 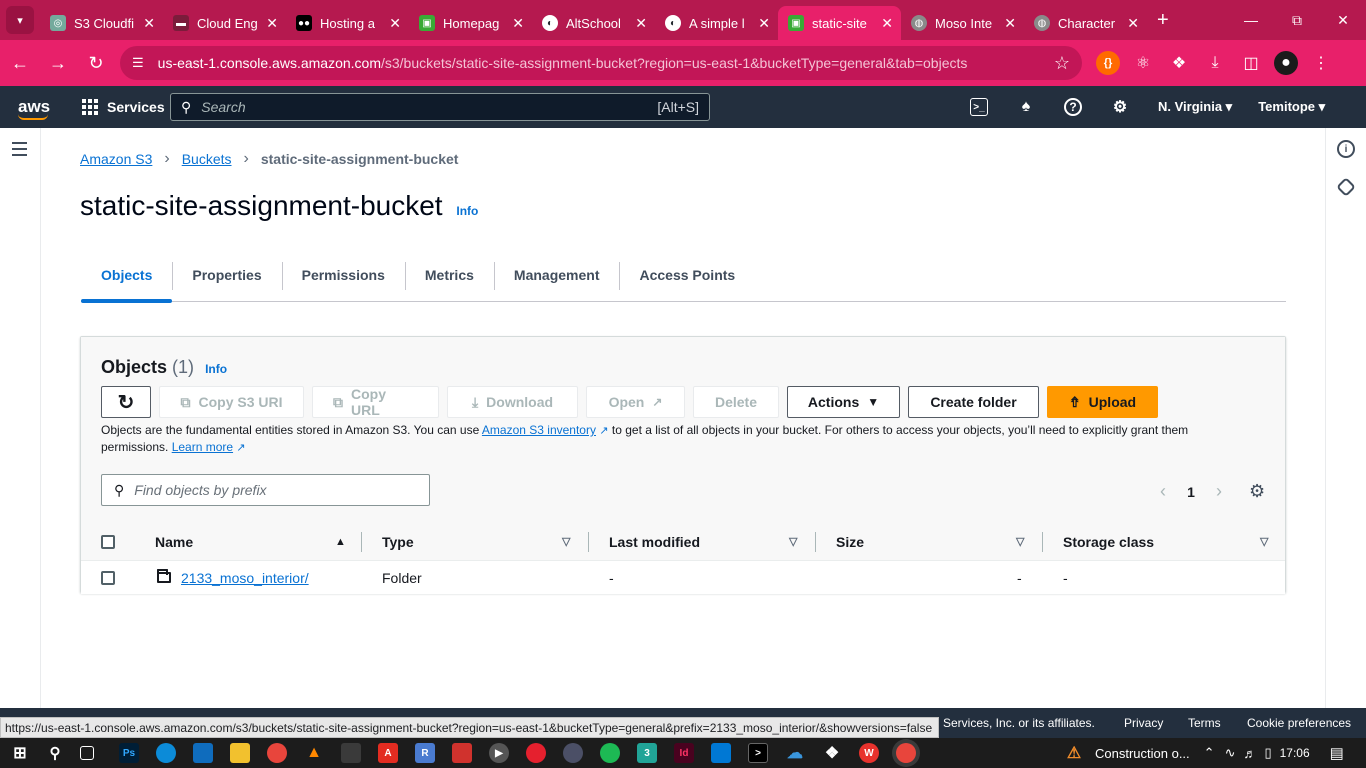 I want to click on sort-ascending-icon: ▲, so click(x=340, y=542).